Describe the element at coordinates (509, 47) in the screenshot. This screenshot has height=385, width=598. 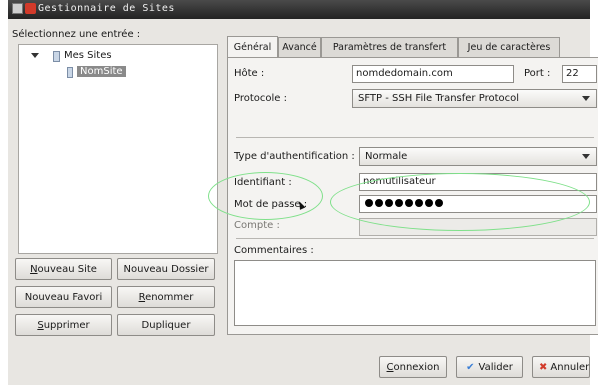
I see `tab-charset: Jeu de caractères` at that location.